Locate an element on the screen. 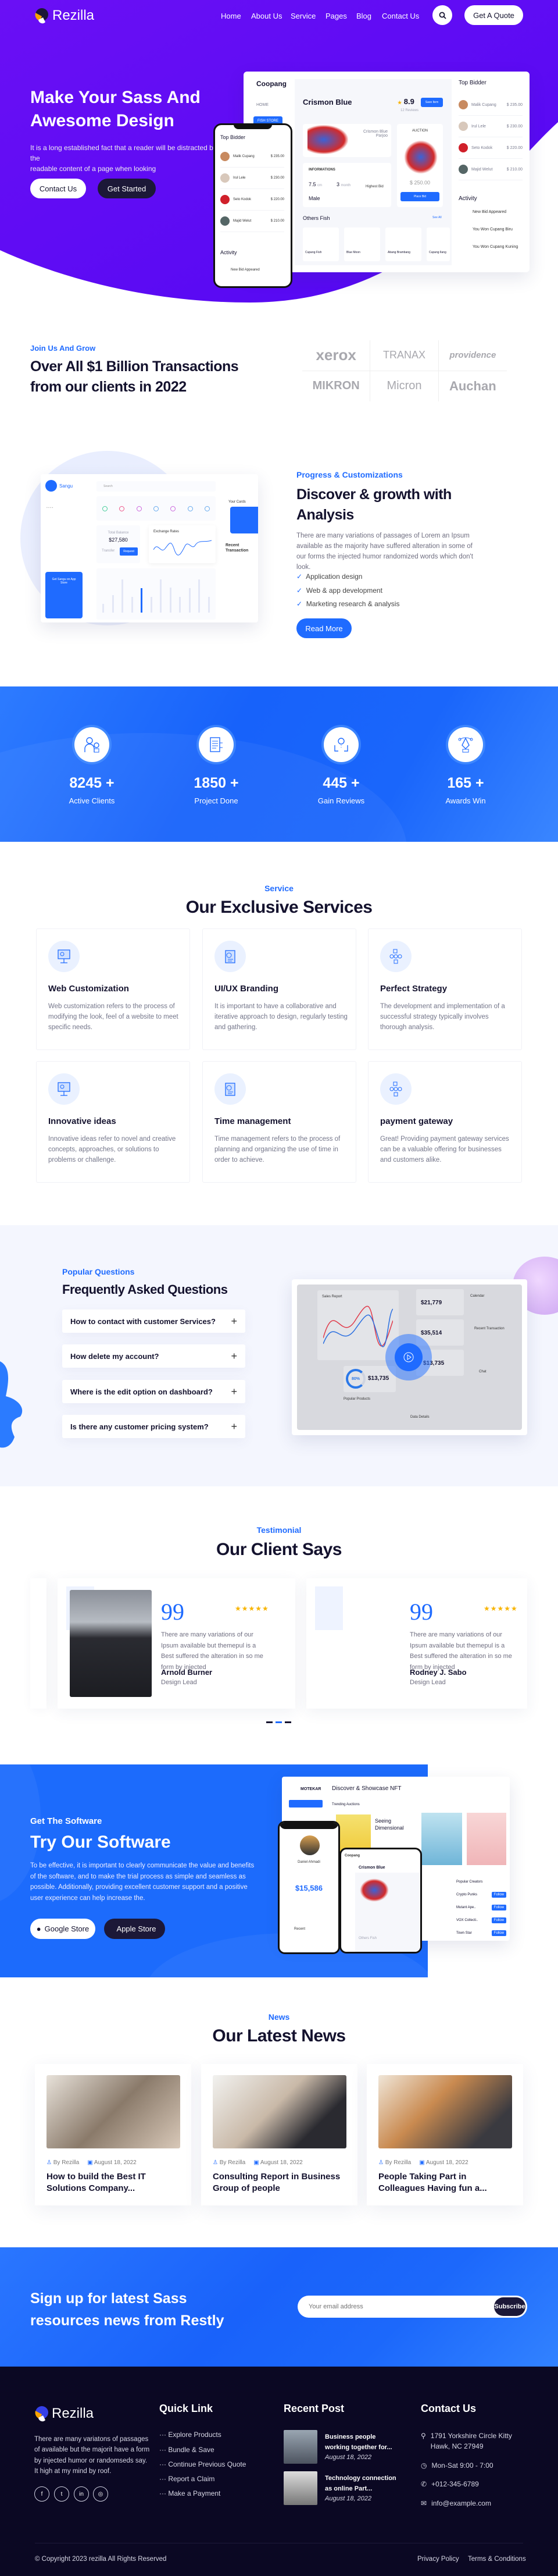  subscribe-button: Subscribe is located at coordinates (510, 2306).